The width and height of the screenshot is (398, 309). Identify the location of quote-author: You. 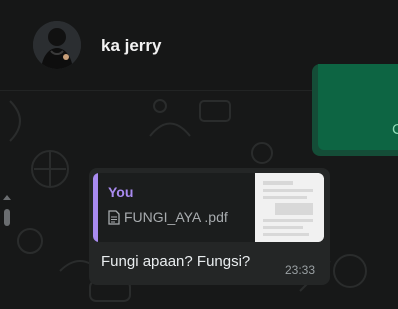
(121, 192).